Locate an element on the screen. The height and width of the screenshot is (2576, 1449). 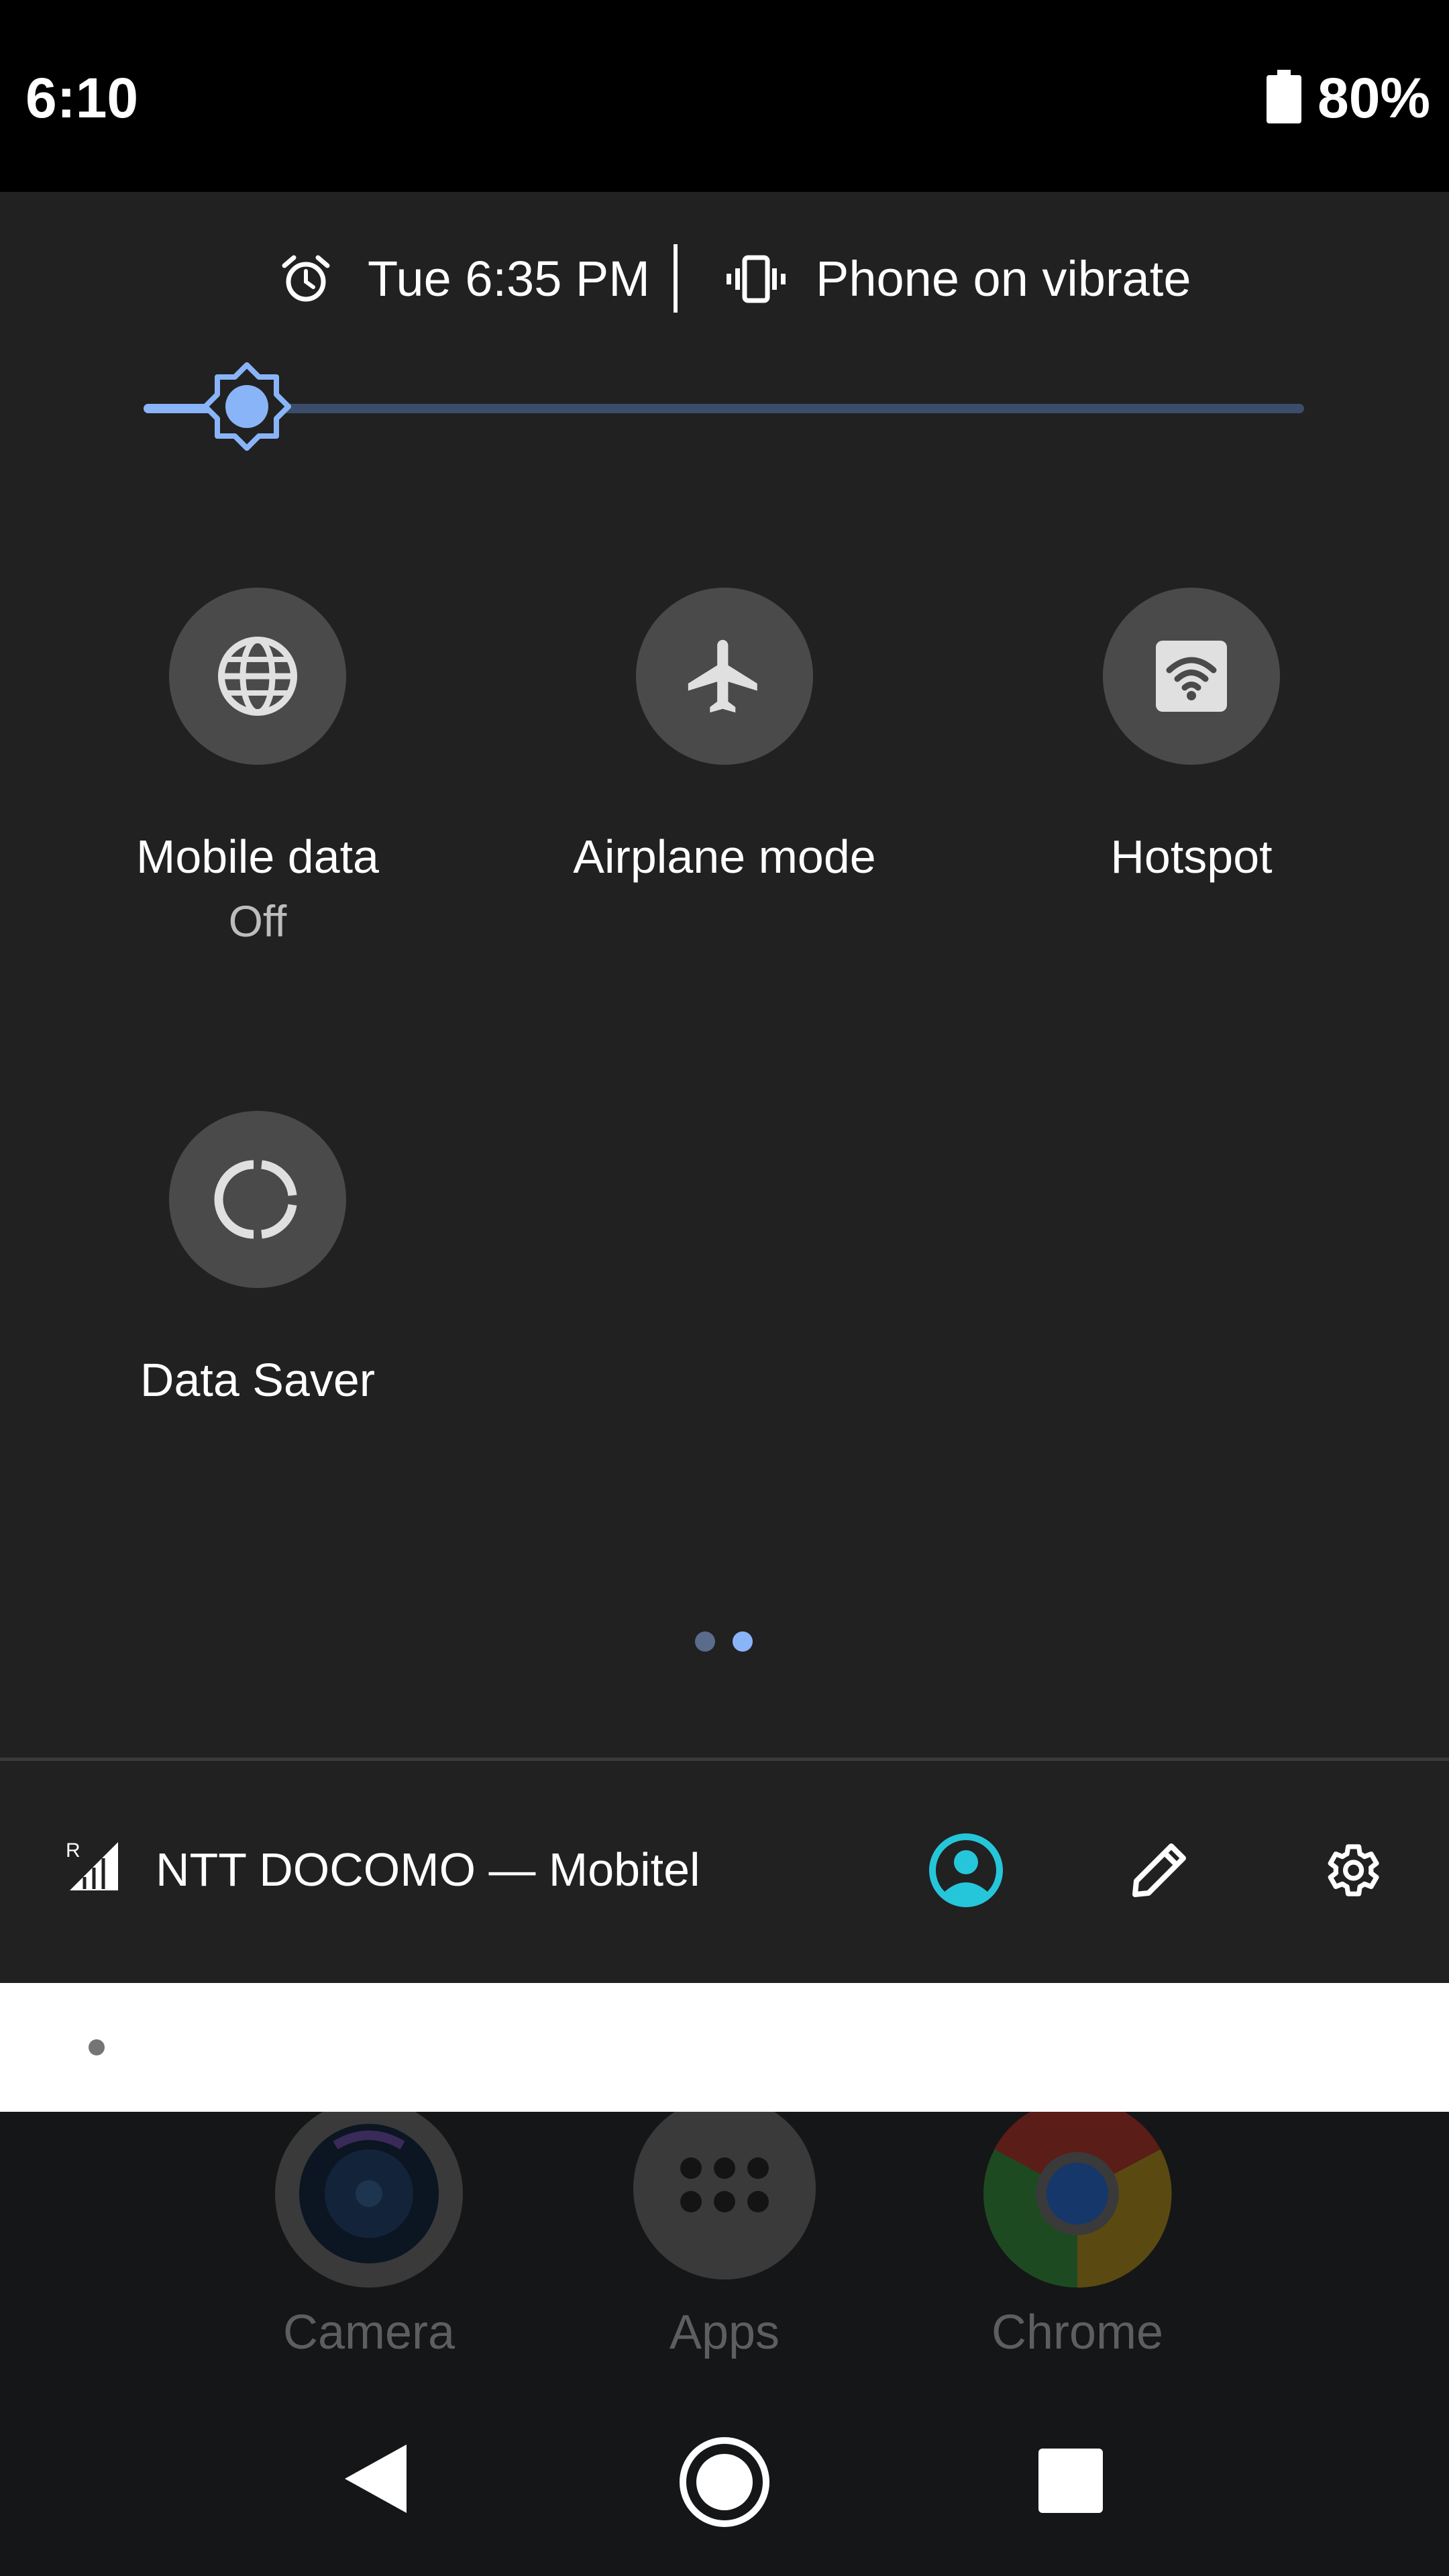
tile-data-saver-button is located at coordinates (257, 1199).